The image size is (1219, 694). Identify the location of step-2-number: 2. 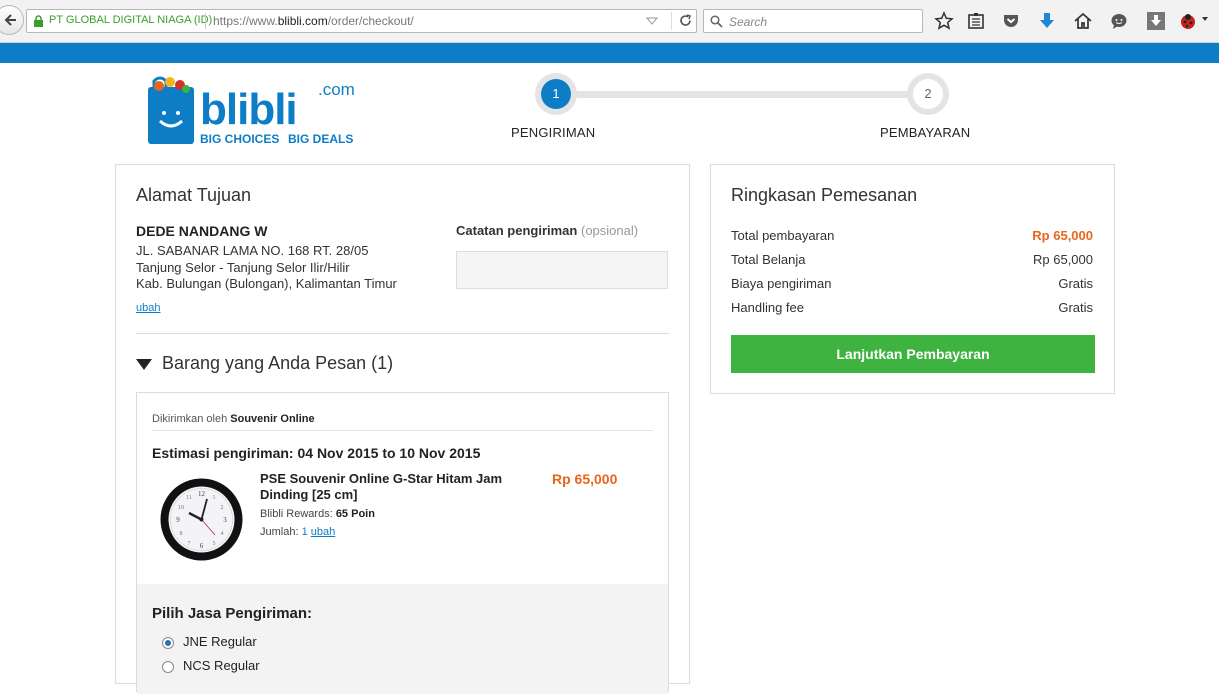
(928, 94).